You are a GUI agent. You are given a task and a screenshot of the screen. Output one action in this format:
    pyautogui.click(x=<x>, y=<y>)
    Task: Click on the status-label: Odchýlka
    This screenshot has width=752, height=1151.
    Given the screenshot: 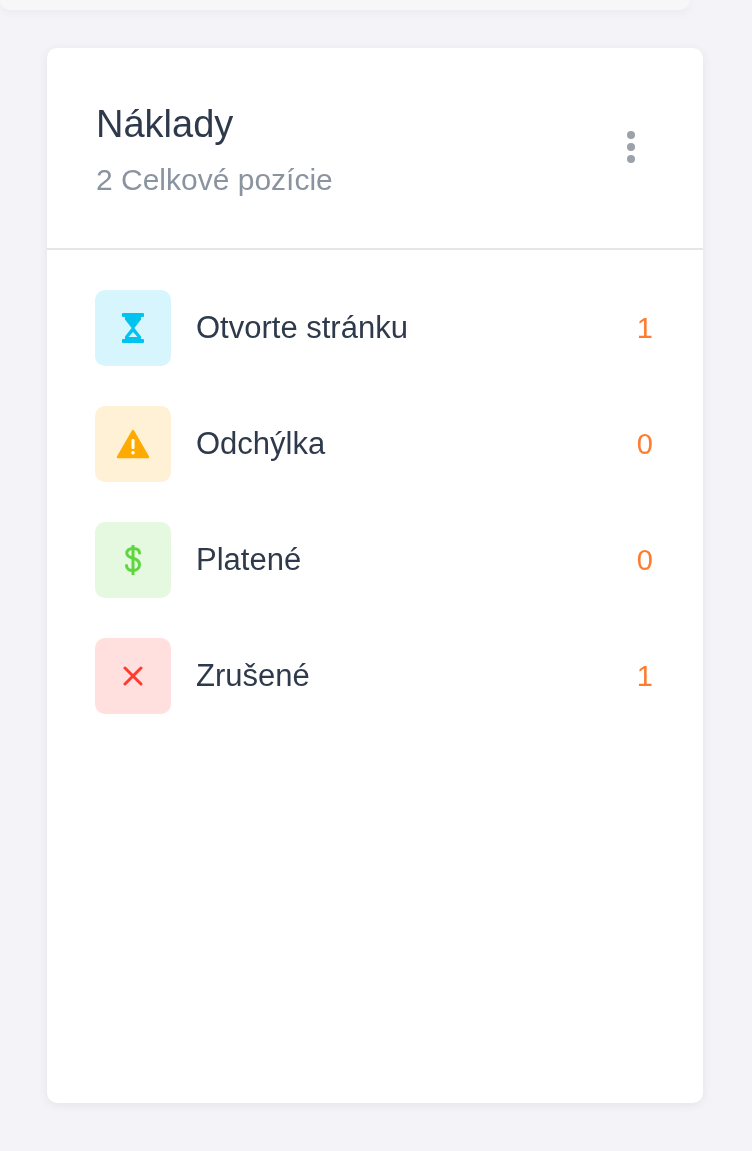 What is the action you would take?
    pyautogui.click(x=416, y=444)
    